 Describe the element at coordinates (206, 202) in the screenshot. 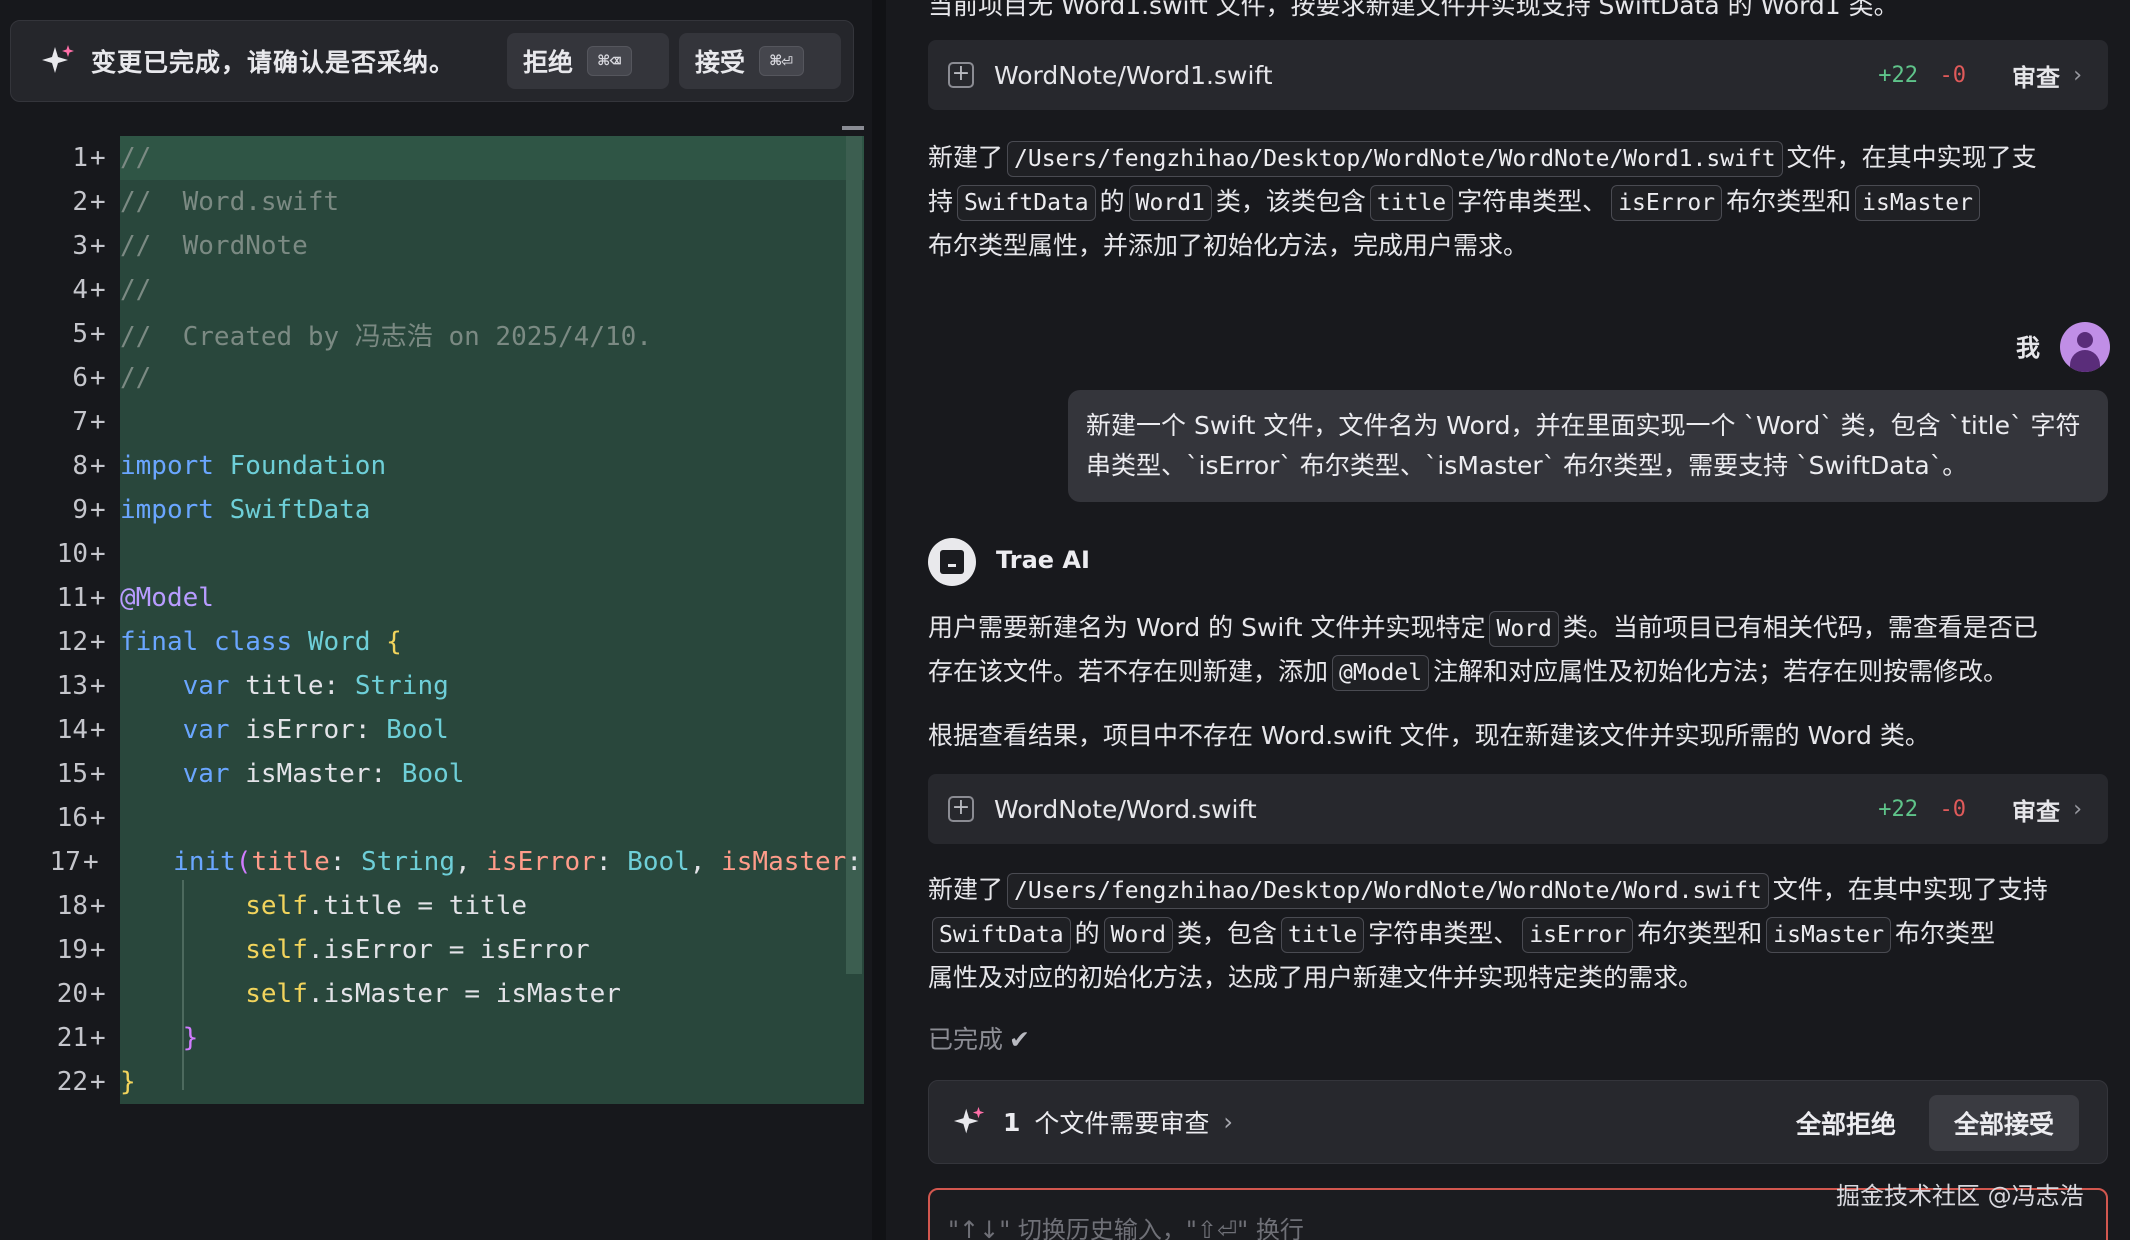

I see `code-line: 2 + // Word.swift` at that location.